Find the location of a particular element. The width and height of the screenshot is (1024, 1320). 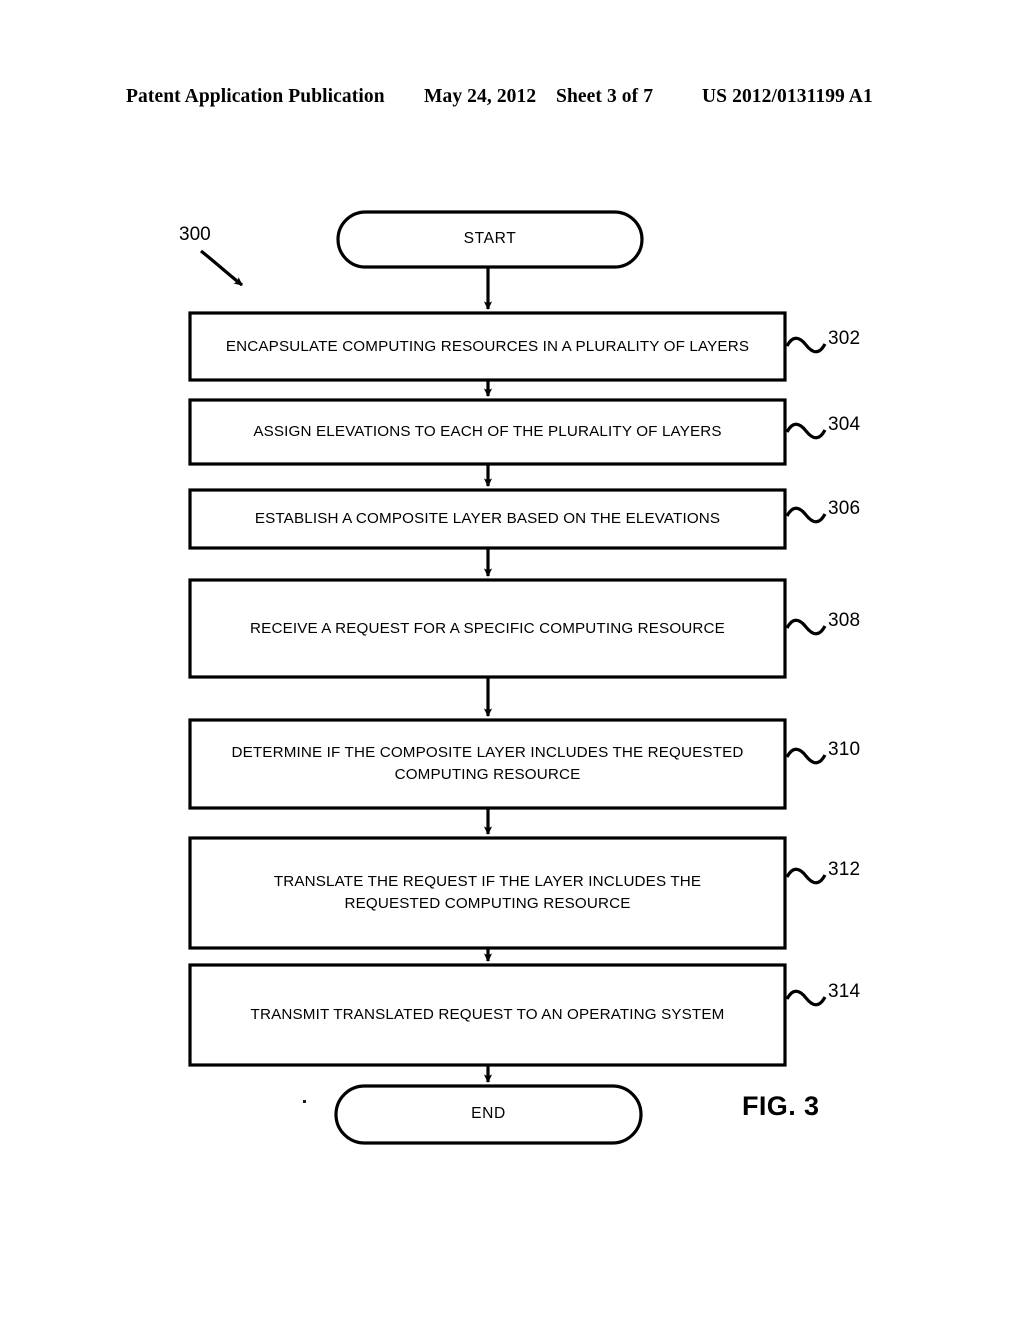

reference-numeral-302: 302 is located at coordinates (844, 338).